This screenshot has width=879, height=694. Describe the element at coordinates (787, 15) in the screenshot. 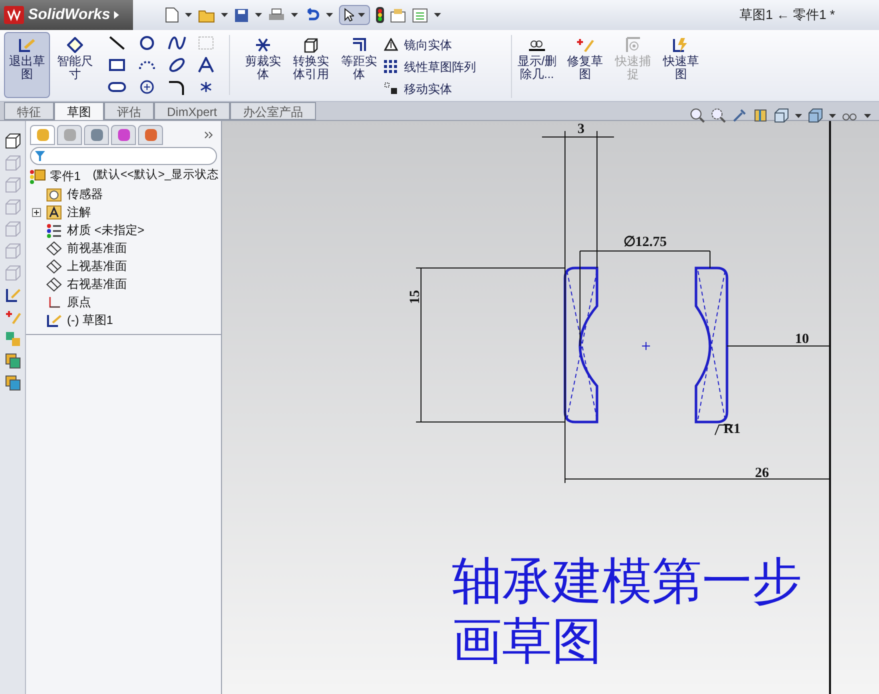

I see `document-title: 草图1 ← 零件1 *` at that location.